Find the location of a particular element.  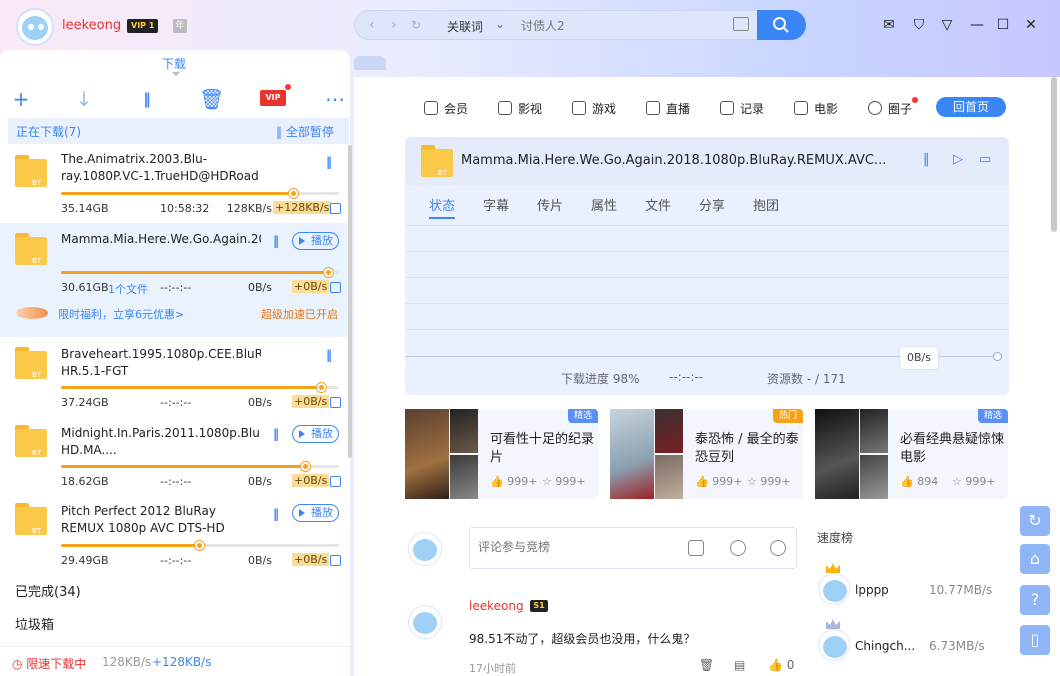

comment-username: leekeong is located at coordinates (496, 606).